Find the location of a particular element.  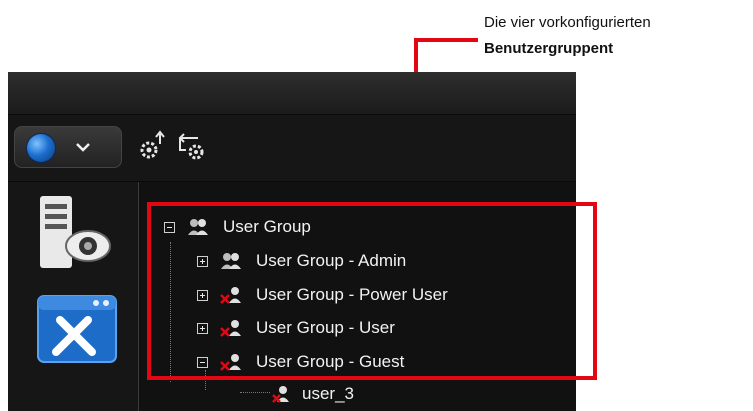

window-tools-icon is located at coordinates (78, 328).